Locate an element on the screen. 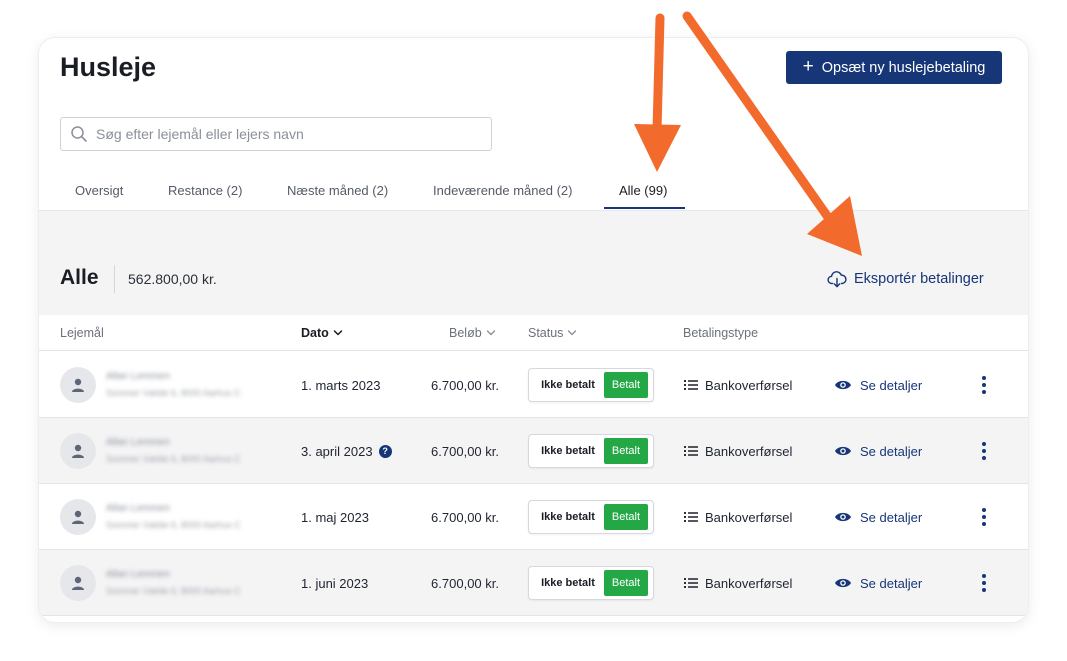 The image size is (1067, 661). section-header: Alle 562.800,00 kr. Eksportér betalinger is located at coordinates (533, 262).